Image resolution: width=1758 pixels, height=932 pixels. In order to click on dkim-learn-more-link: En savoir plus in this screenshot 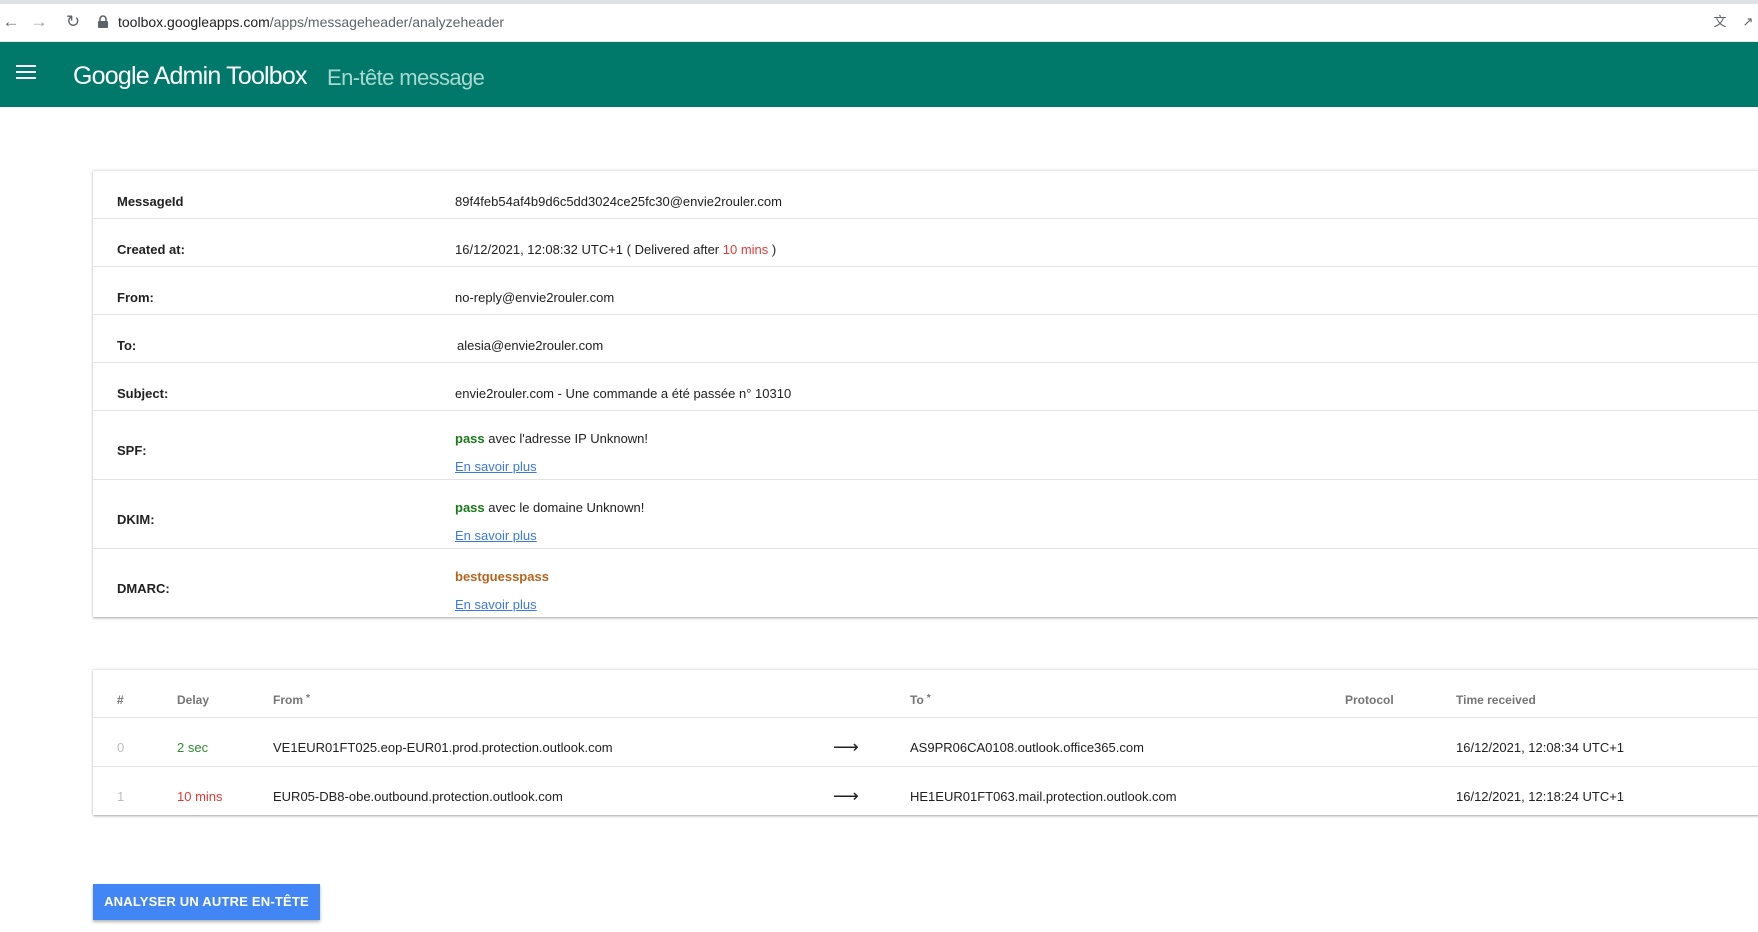, I will do `click(496, 535)`.